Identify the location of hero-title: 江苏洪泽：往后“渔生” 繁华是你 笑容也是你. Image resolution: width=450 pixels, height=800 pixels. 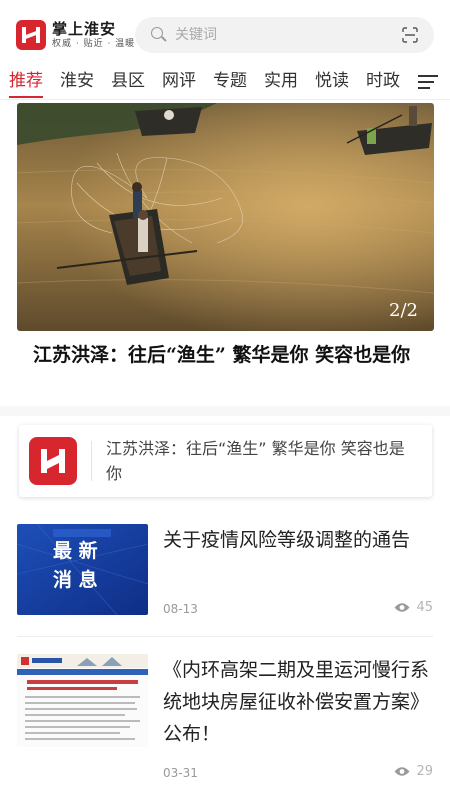
(228, 355).